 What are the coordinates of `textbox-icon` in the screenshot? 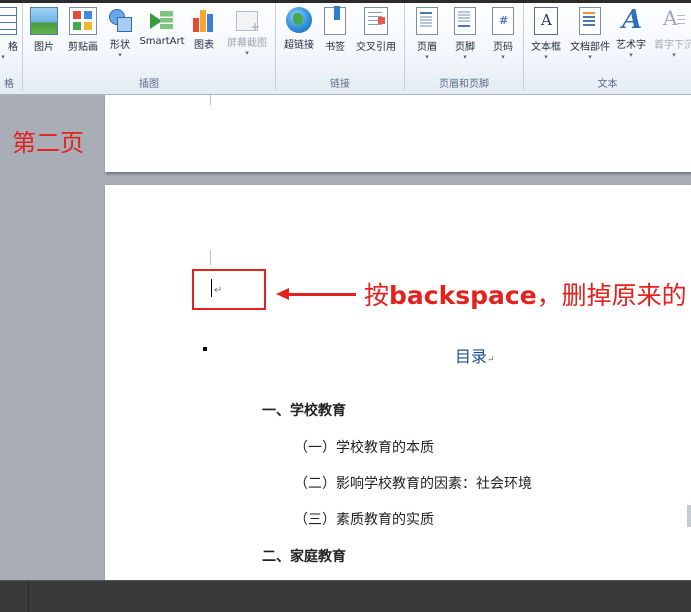 It's located at (546, 21).